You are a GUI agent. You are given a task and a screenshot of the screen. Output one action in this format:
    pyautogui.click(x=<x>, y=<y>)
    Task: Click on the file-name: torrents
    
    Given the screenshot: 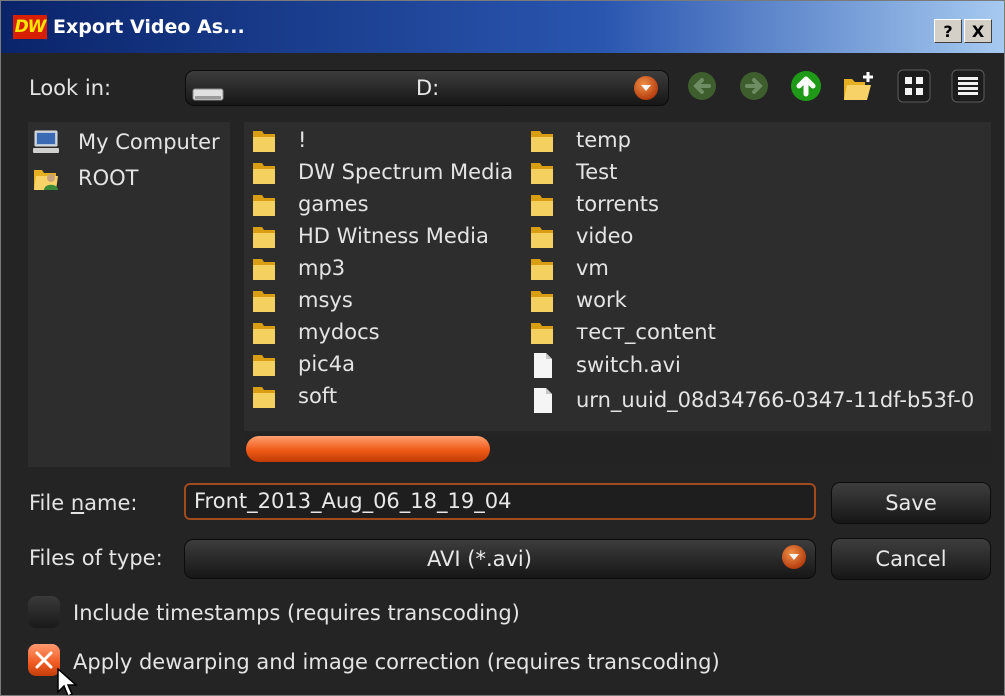 What is the action you would take?
    pyautogui.click(x=617, y=204)
    